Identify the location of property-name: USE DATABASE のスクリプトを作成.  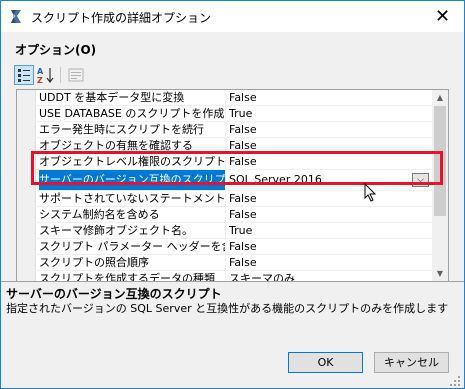
(132, 113).